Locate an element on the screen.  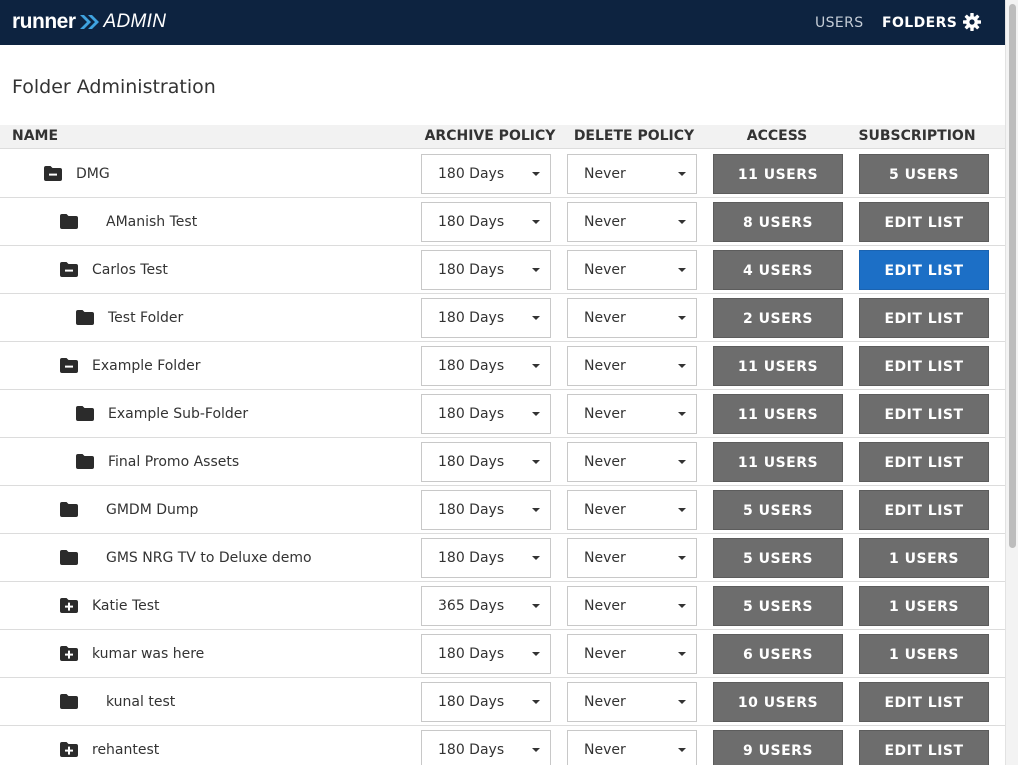
brand-logo: runner ADMIN is located at coordinates (89, 22).